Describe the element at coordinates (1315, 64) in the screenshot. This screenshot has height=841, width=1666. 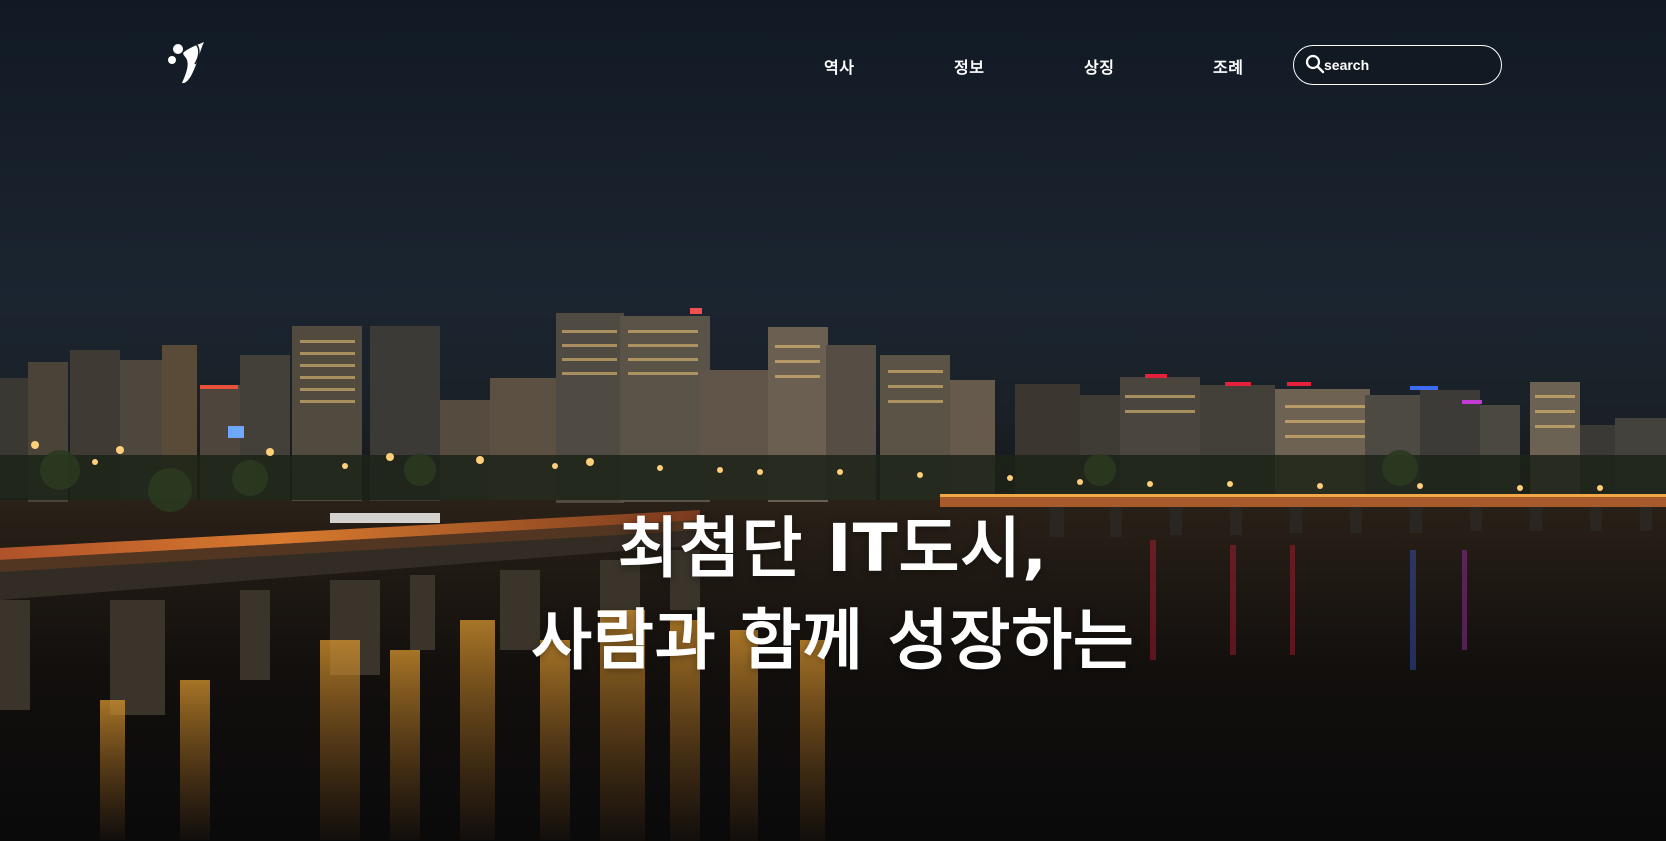
I see `search-icon` at that location.